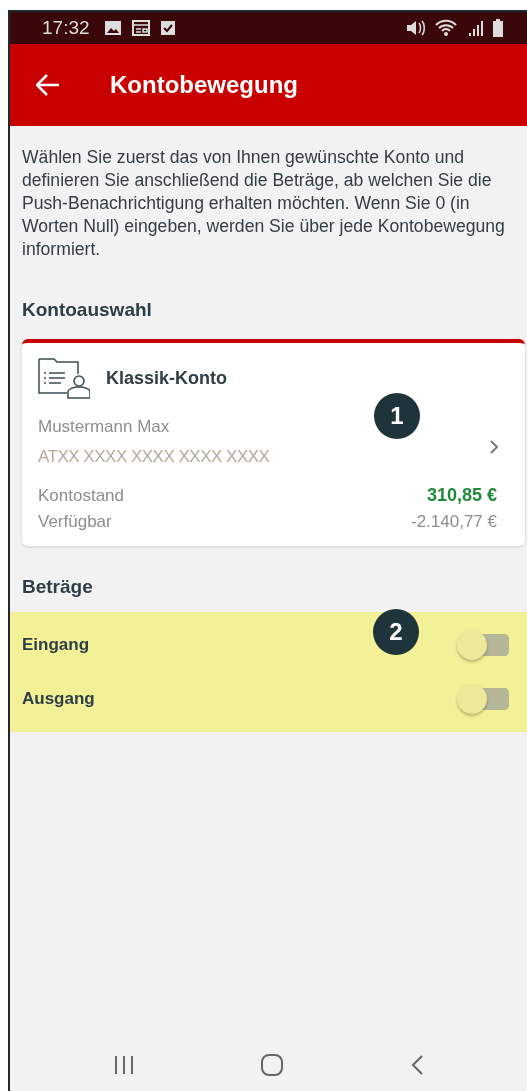  Describe the element at coordinates (154, 457) in the screenshot. I see `account-iban: ATXX XXXX XXXX XXXX XXXX` at that location.